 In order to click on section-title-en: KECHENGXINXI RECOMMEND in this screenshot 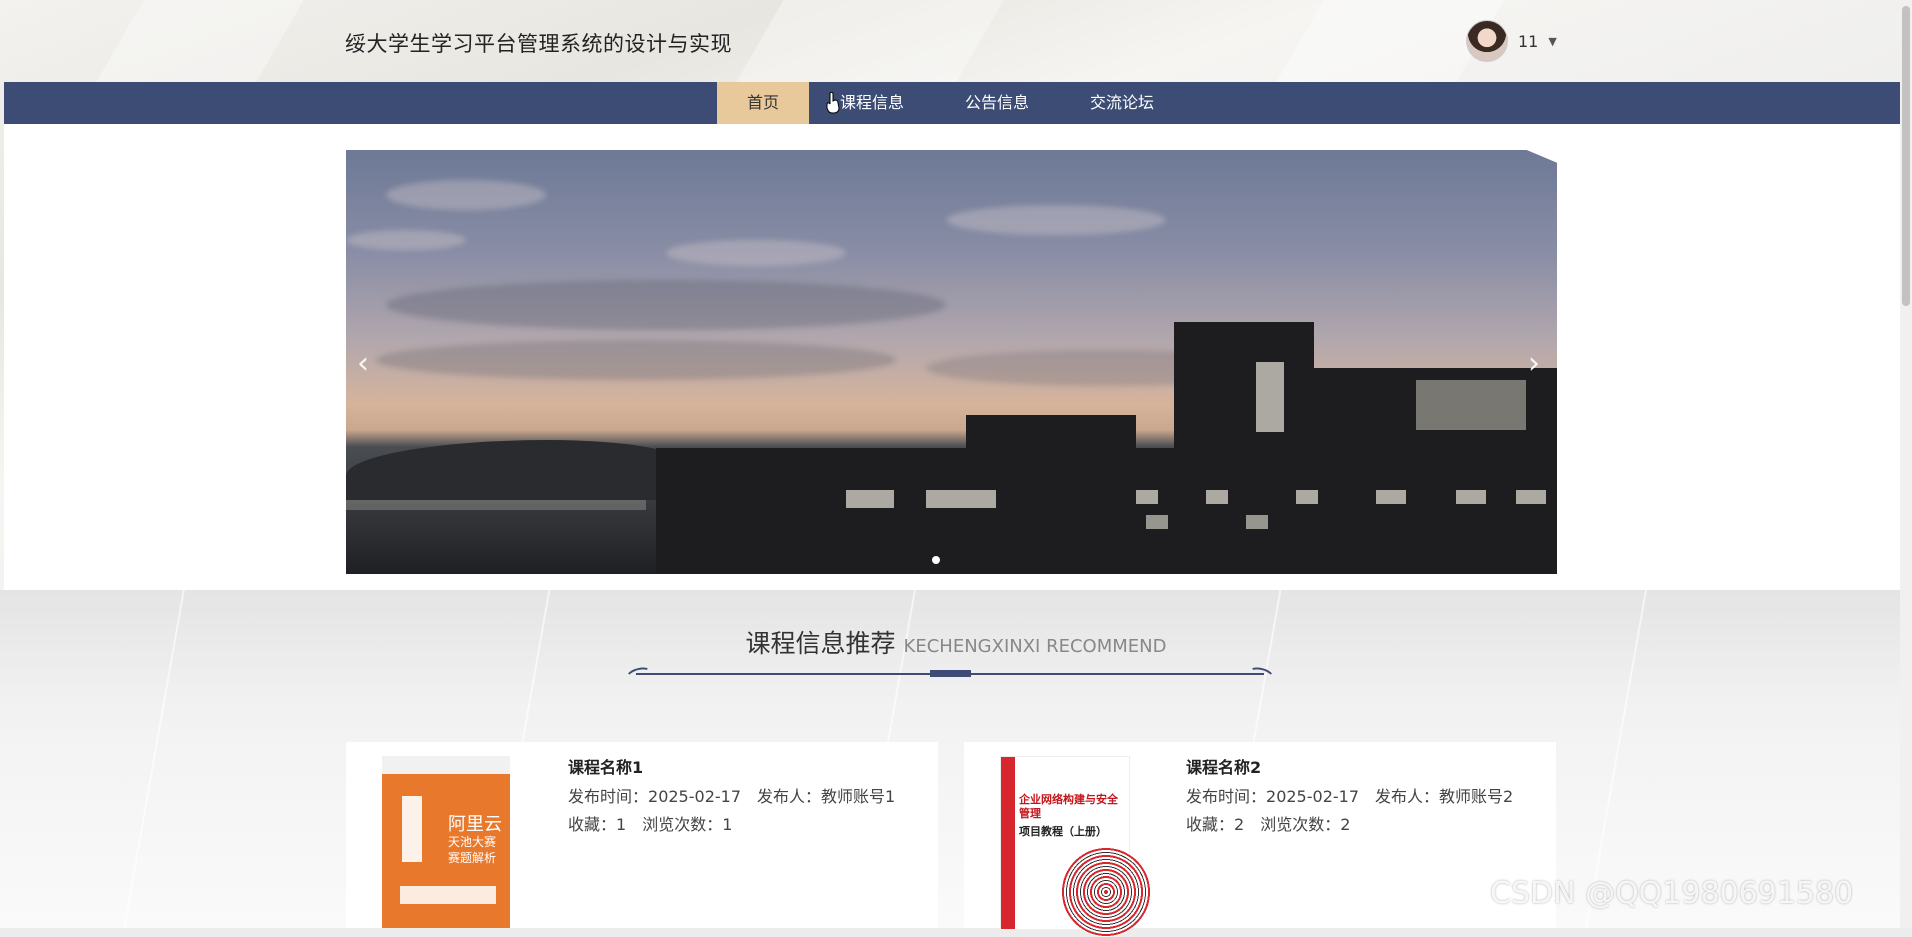, I will do `click(1035, 646)`.